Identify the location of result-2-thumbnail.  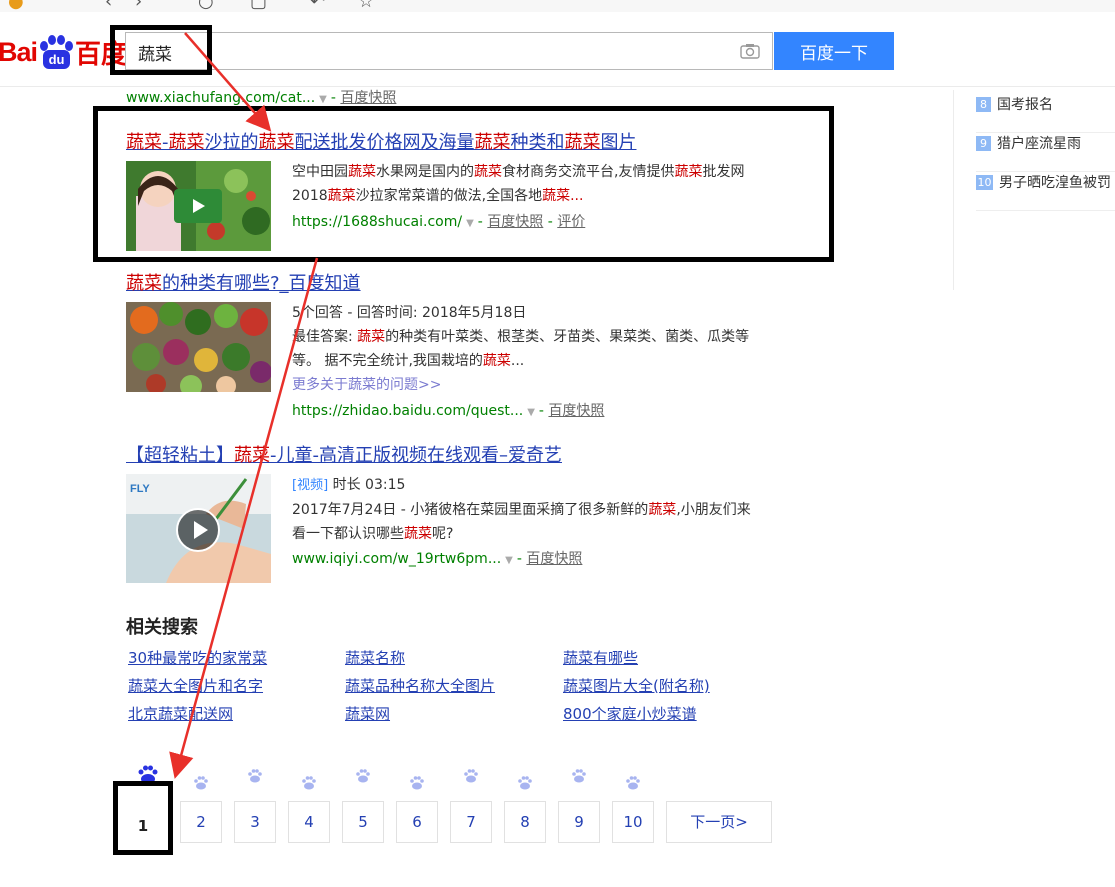
(198, 347).